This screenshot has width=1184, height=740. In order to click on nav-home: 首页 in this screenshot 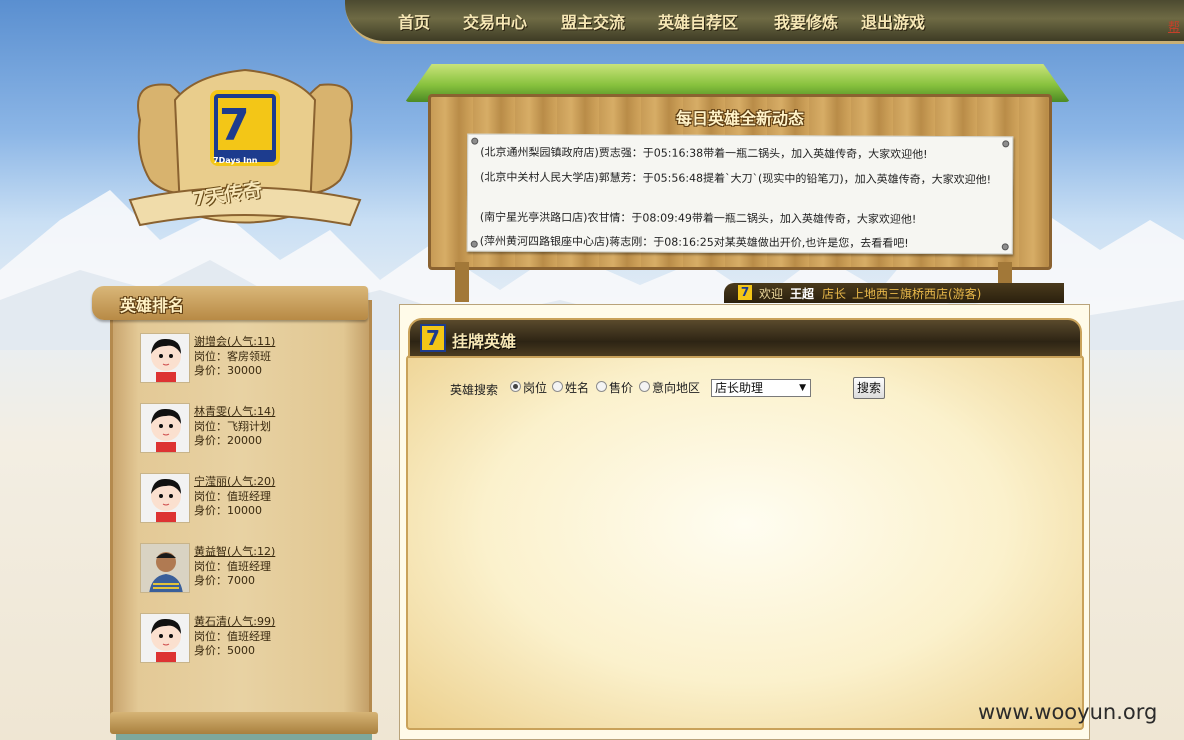, I will do `click(414, 21)`.